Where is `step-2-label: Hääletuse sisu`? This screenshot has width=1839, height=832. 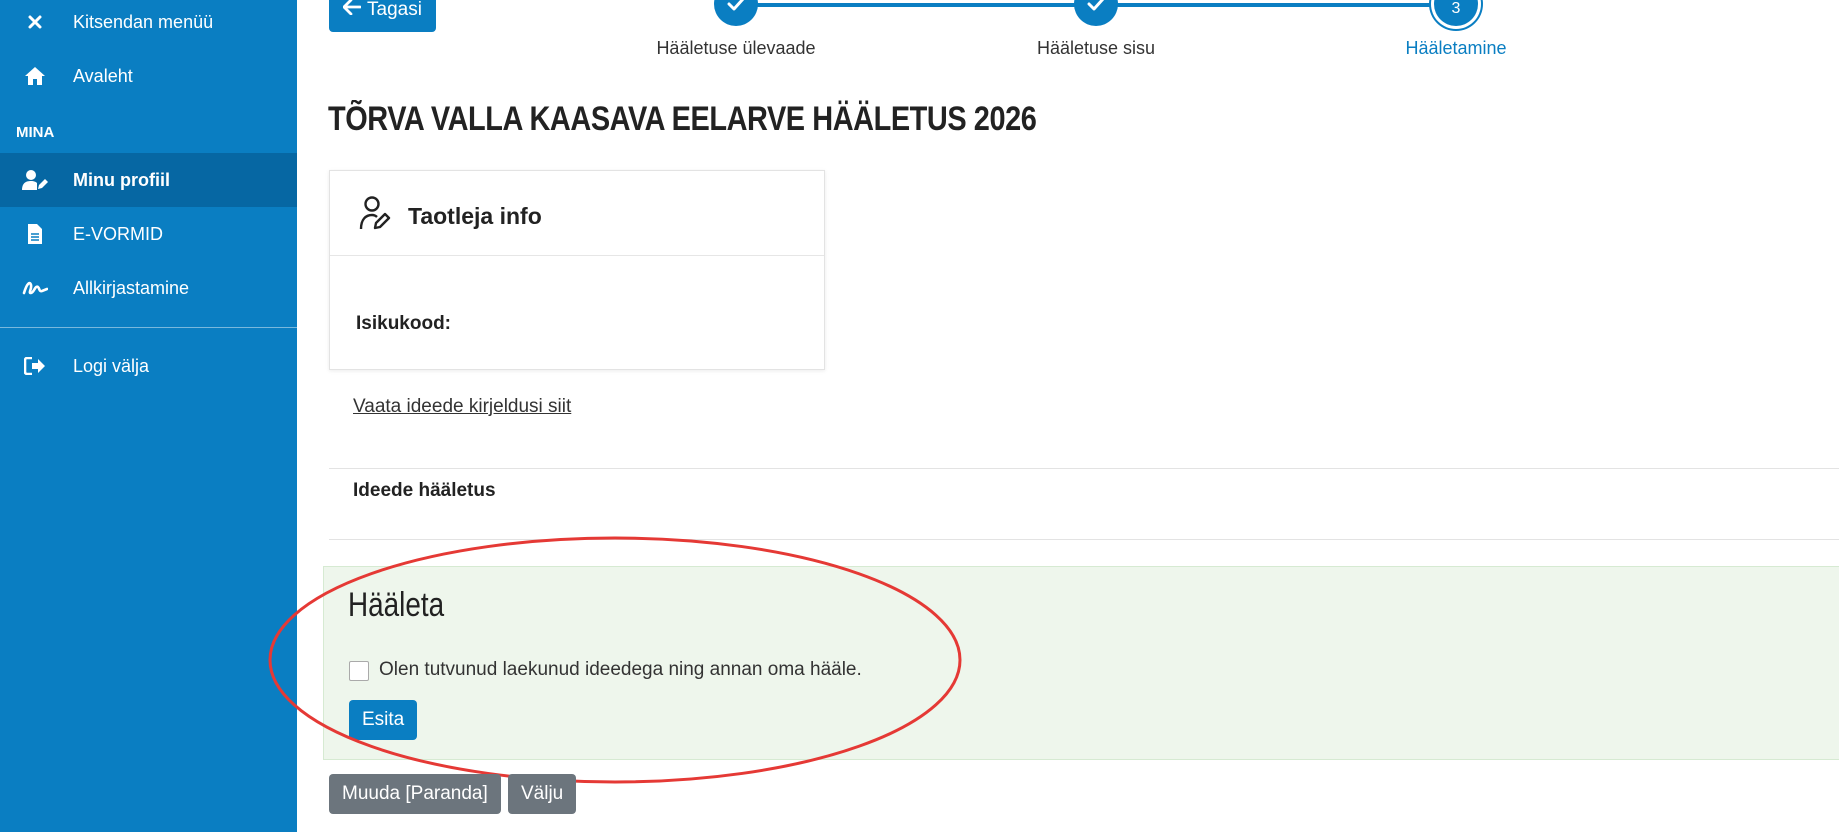 step-2-label: Hääletuse sisu is located at coordinates (1096, 48).